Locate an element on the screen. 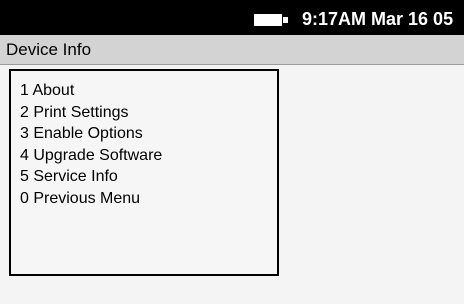  menu-item-upgrade-software: 4 Upgrade Software is located at coordinates (148, 156).